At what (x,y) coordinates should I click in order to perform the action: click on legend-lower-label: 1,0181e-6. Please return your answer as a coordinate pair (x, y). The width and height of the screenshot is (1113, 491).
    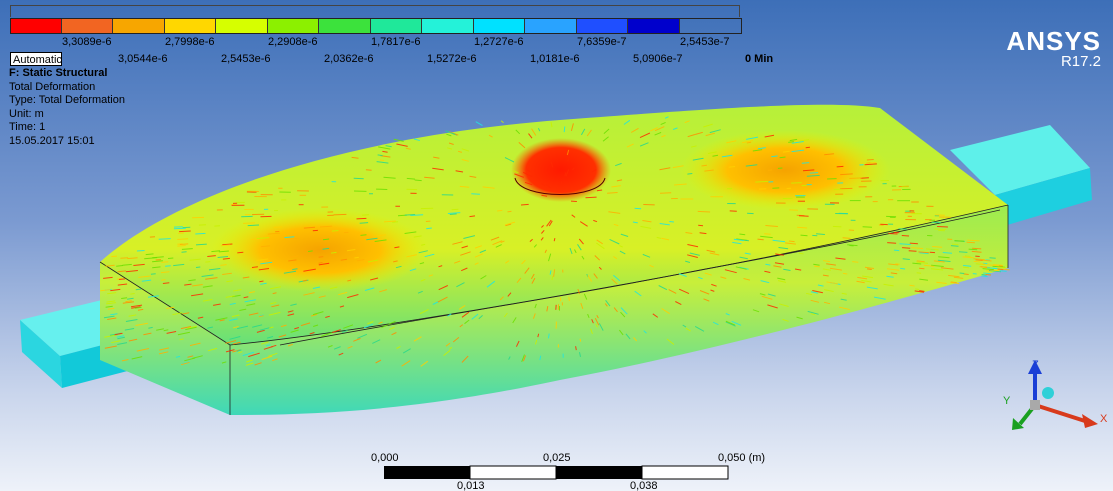
    Looking at the image, I should click on (555, 59).